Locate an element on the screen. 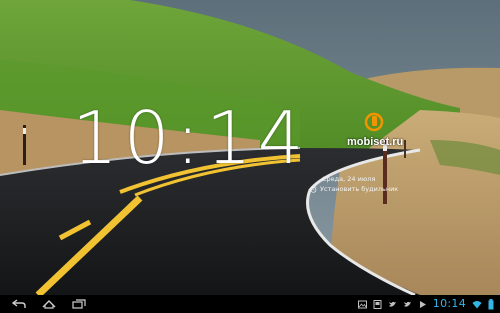 The height and width of the screenshot is (313, 500). mobiset-logo-icon is located at coordinates (374, 122).